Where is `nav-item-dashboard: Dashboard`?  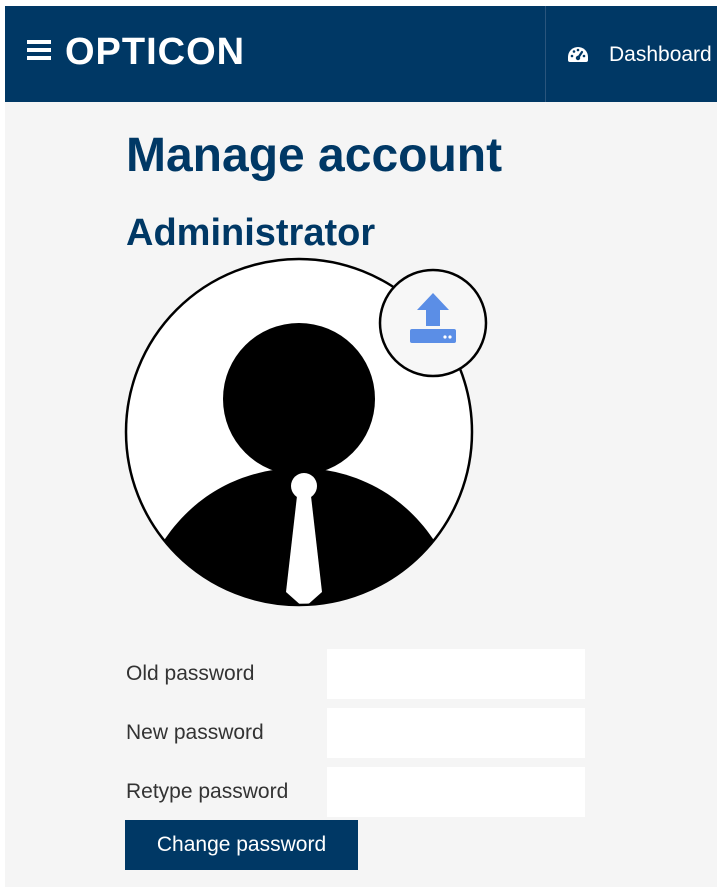 nav-item-dashboard: Dashboard is located at coordinates (639, 55).